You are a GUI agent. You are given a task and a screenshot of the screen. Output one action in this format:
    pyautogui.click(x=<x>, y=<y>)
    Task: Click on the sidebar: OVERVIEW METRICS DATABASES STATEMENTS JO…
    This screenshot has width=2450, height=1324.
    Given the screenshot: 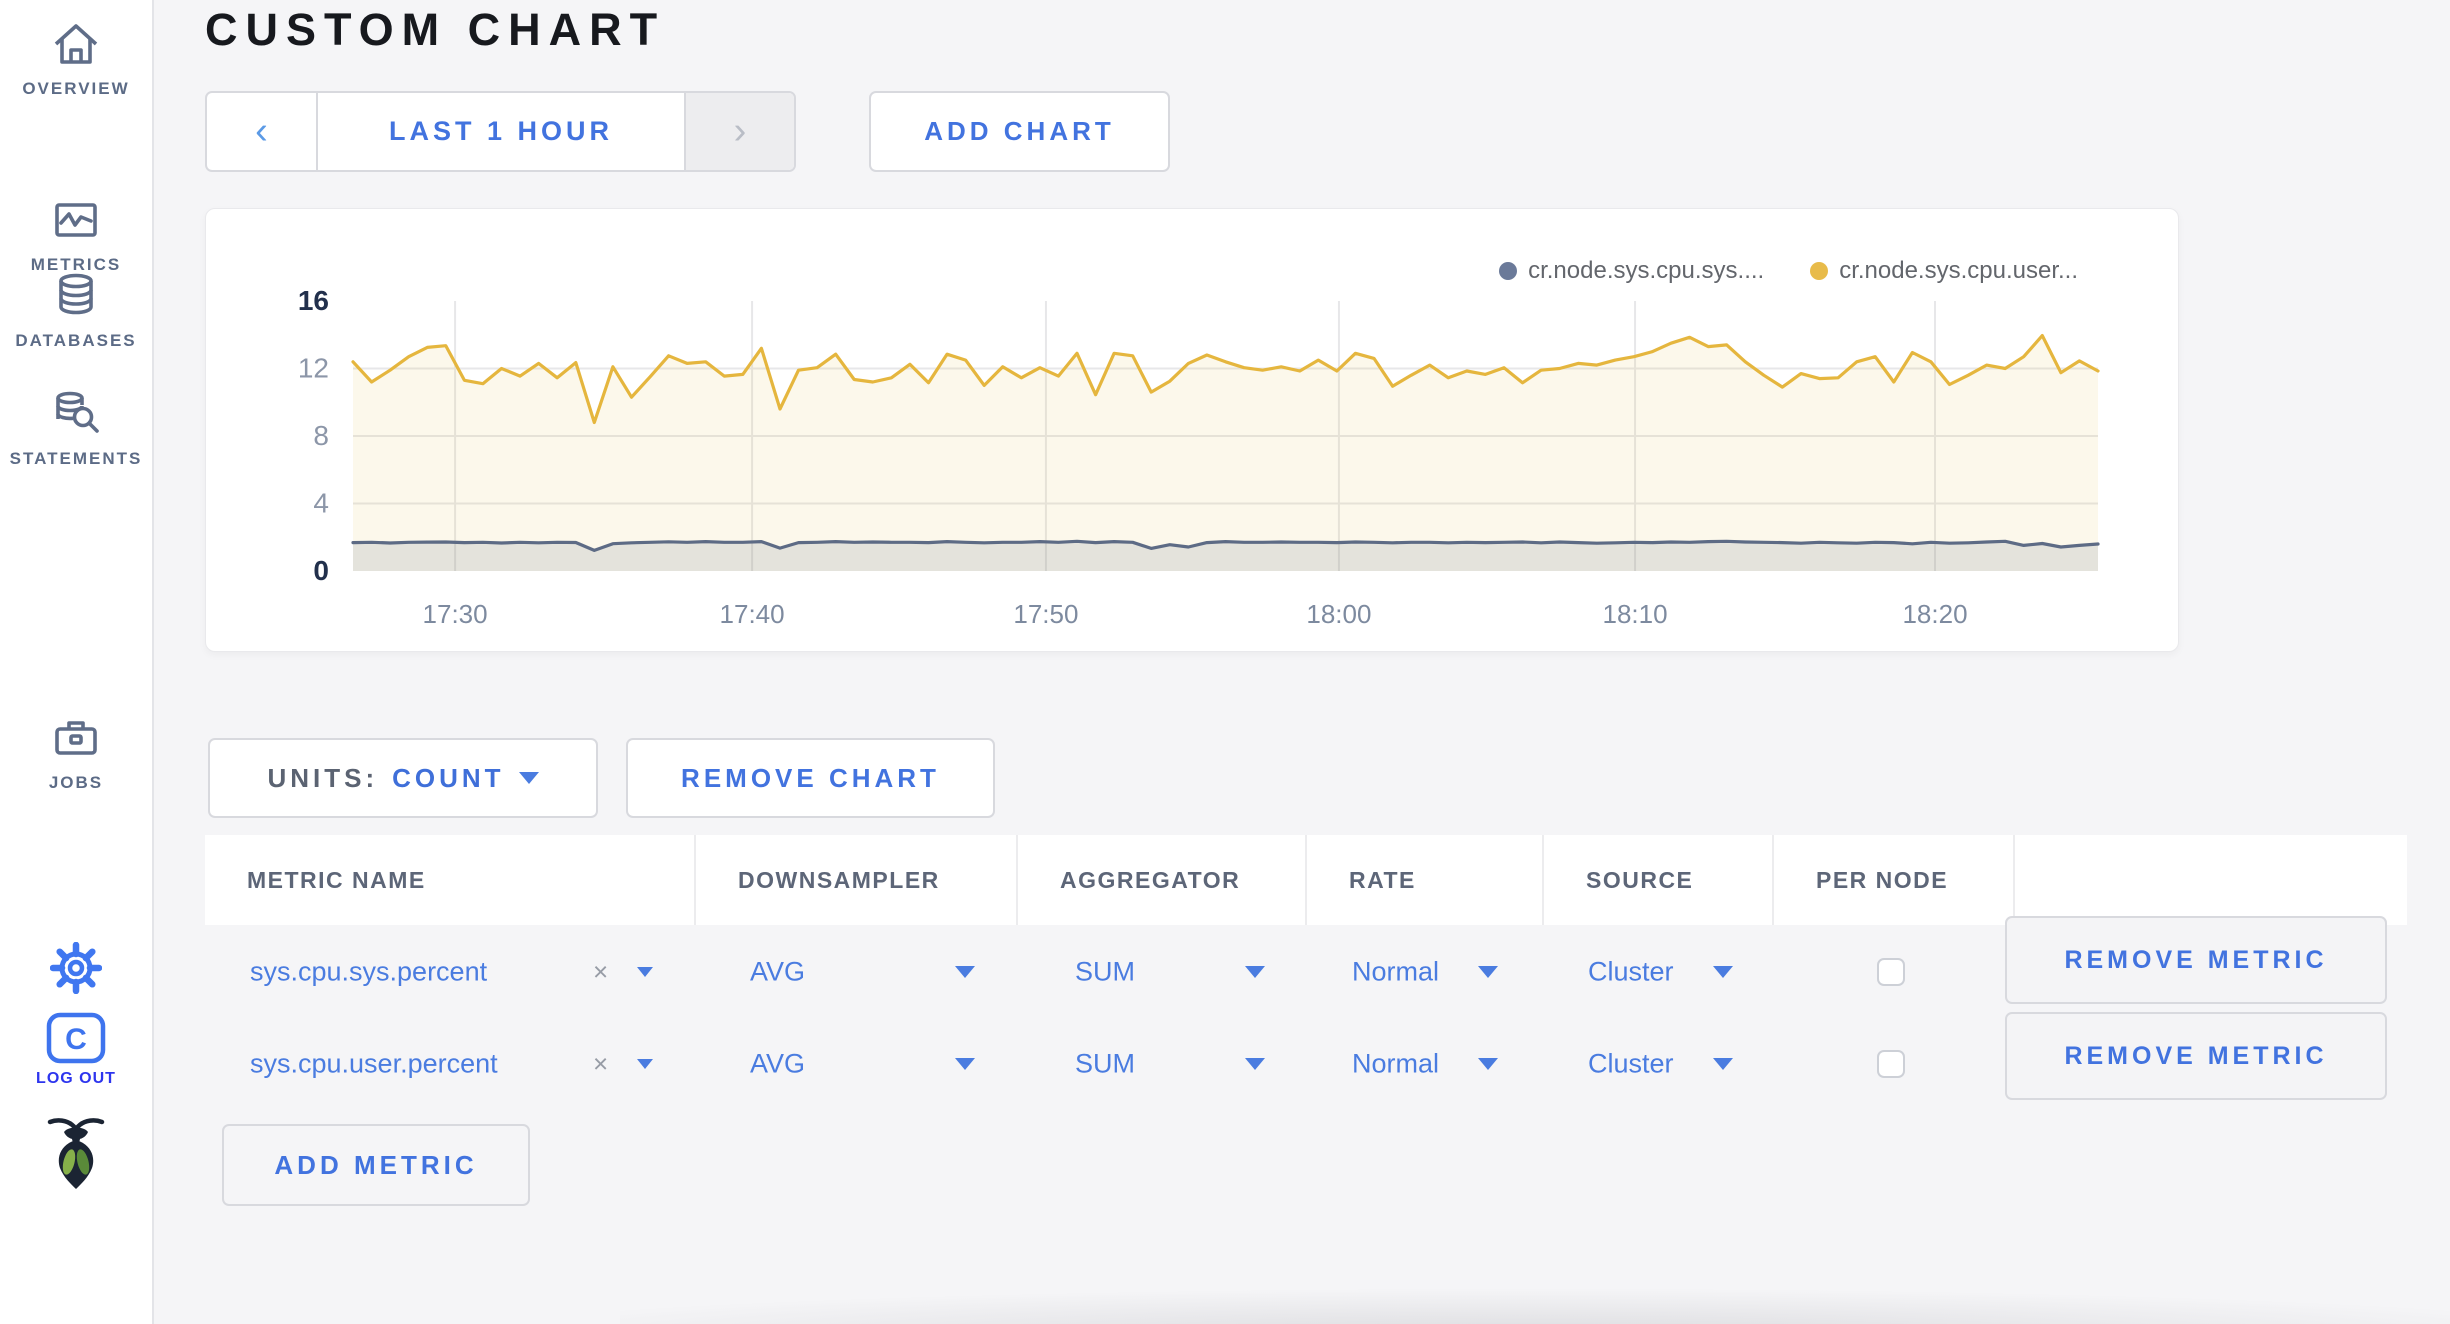 What is the action you would take?
    pyautogui.click(x=77, y=662)
    